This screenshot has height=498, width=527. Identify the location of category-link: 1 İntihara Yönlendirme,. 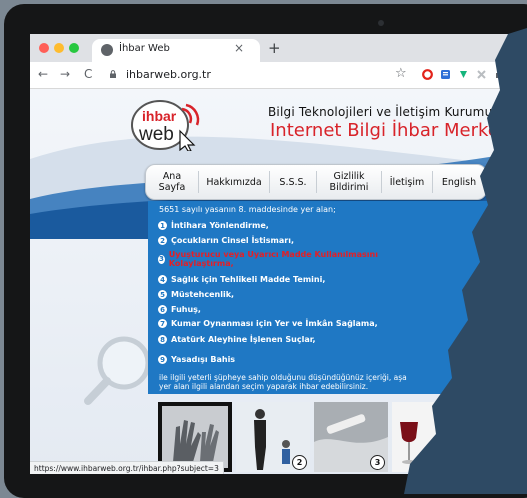
(213, 225).